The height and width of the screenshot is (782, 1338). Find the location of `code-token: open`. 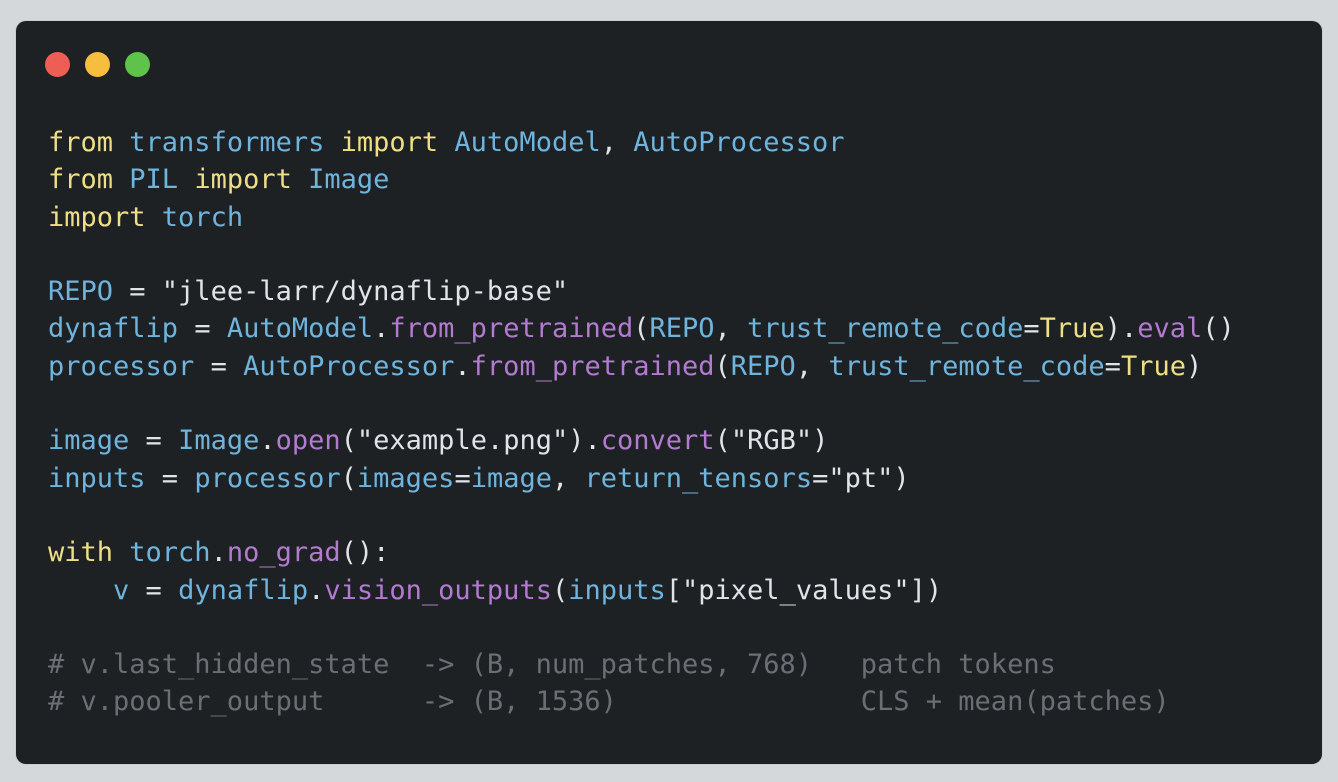

code-token: open is located at coordinates (308, 441).